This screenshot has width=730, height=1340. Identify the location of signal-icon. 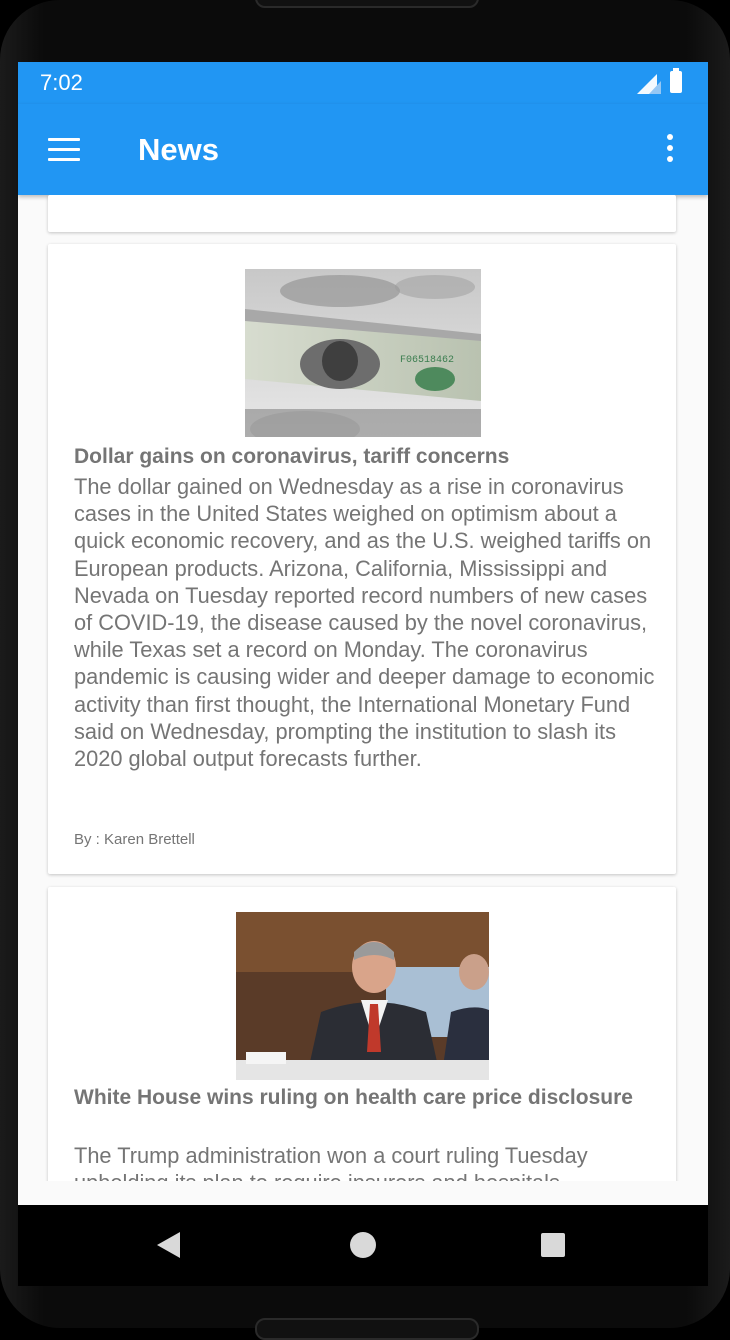
(649, 84).